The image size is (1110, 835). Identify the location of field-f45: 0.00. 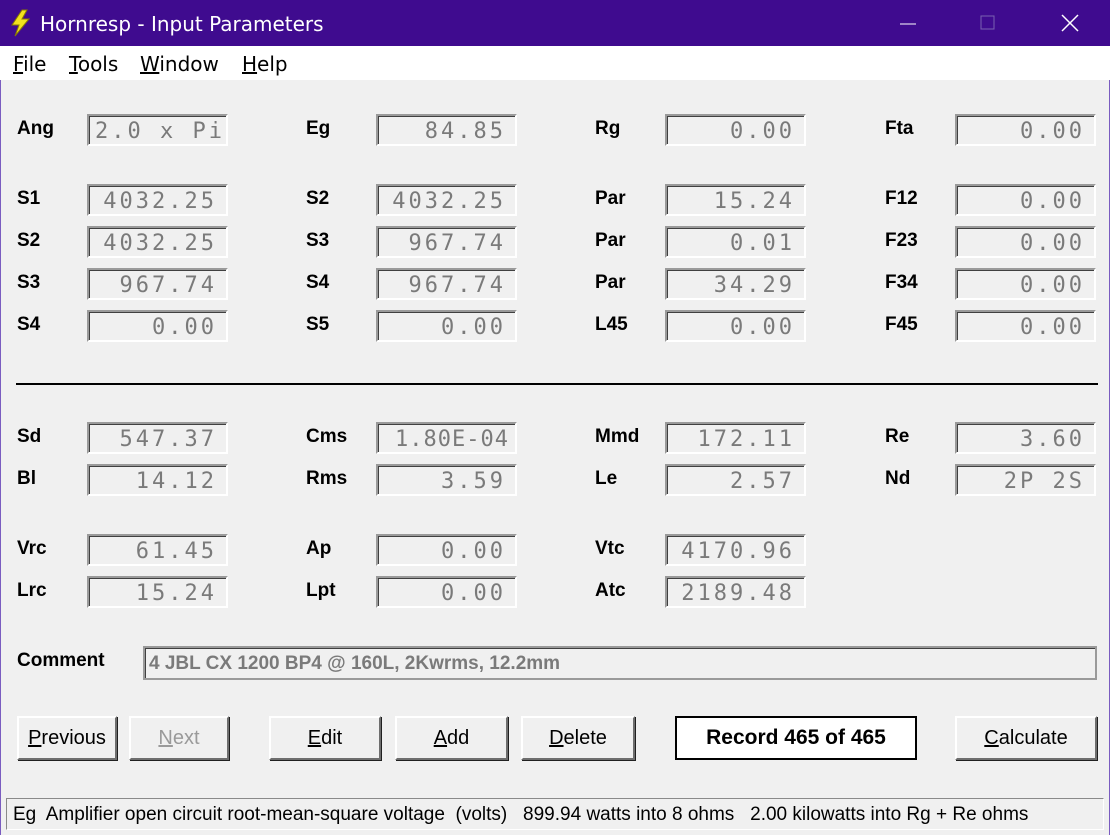
(1025, 326).